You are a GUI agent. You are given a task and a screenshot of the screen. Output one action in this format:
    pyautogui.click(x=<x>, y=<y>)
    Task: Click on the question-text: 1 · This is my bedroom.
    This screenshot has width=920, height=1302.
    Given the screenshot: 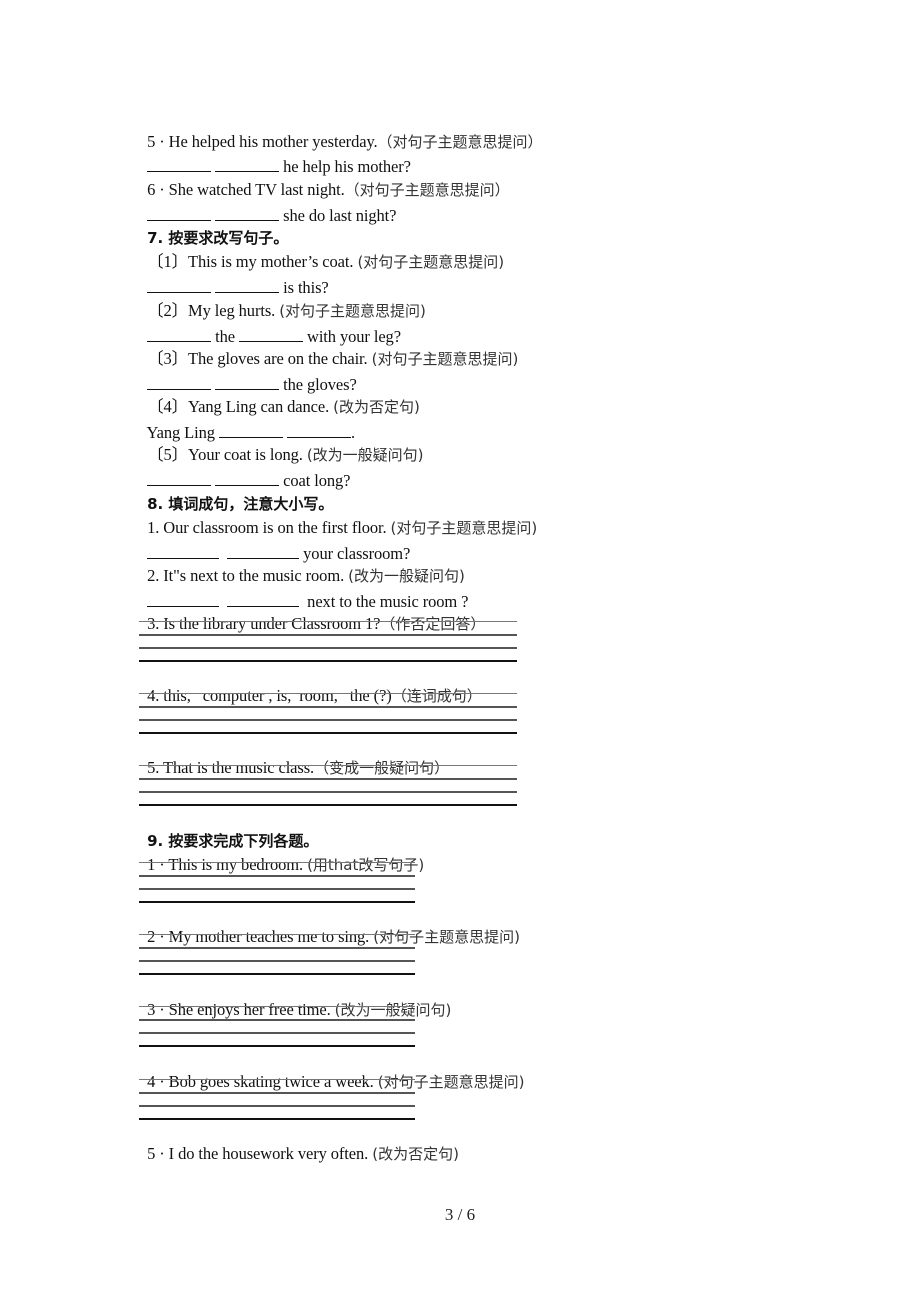 What is the action you would take?
    pyautogui.click(x=227, y=864)
    